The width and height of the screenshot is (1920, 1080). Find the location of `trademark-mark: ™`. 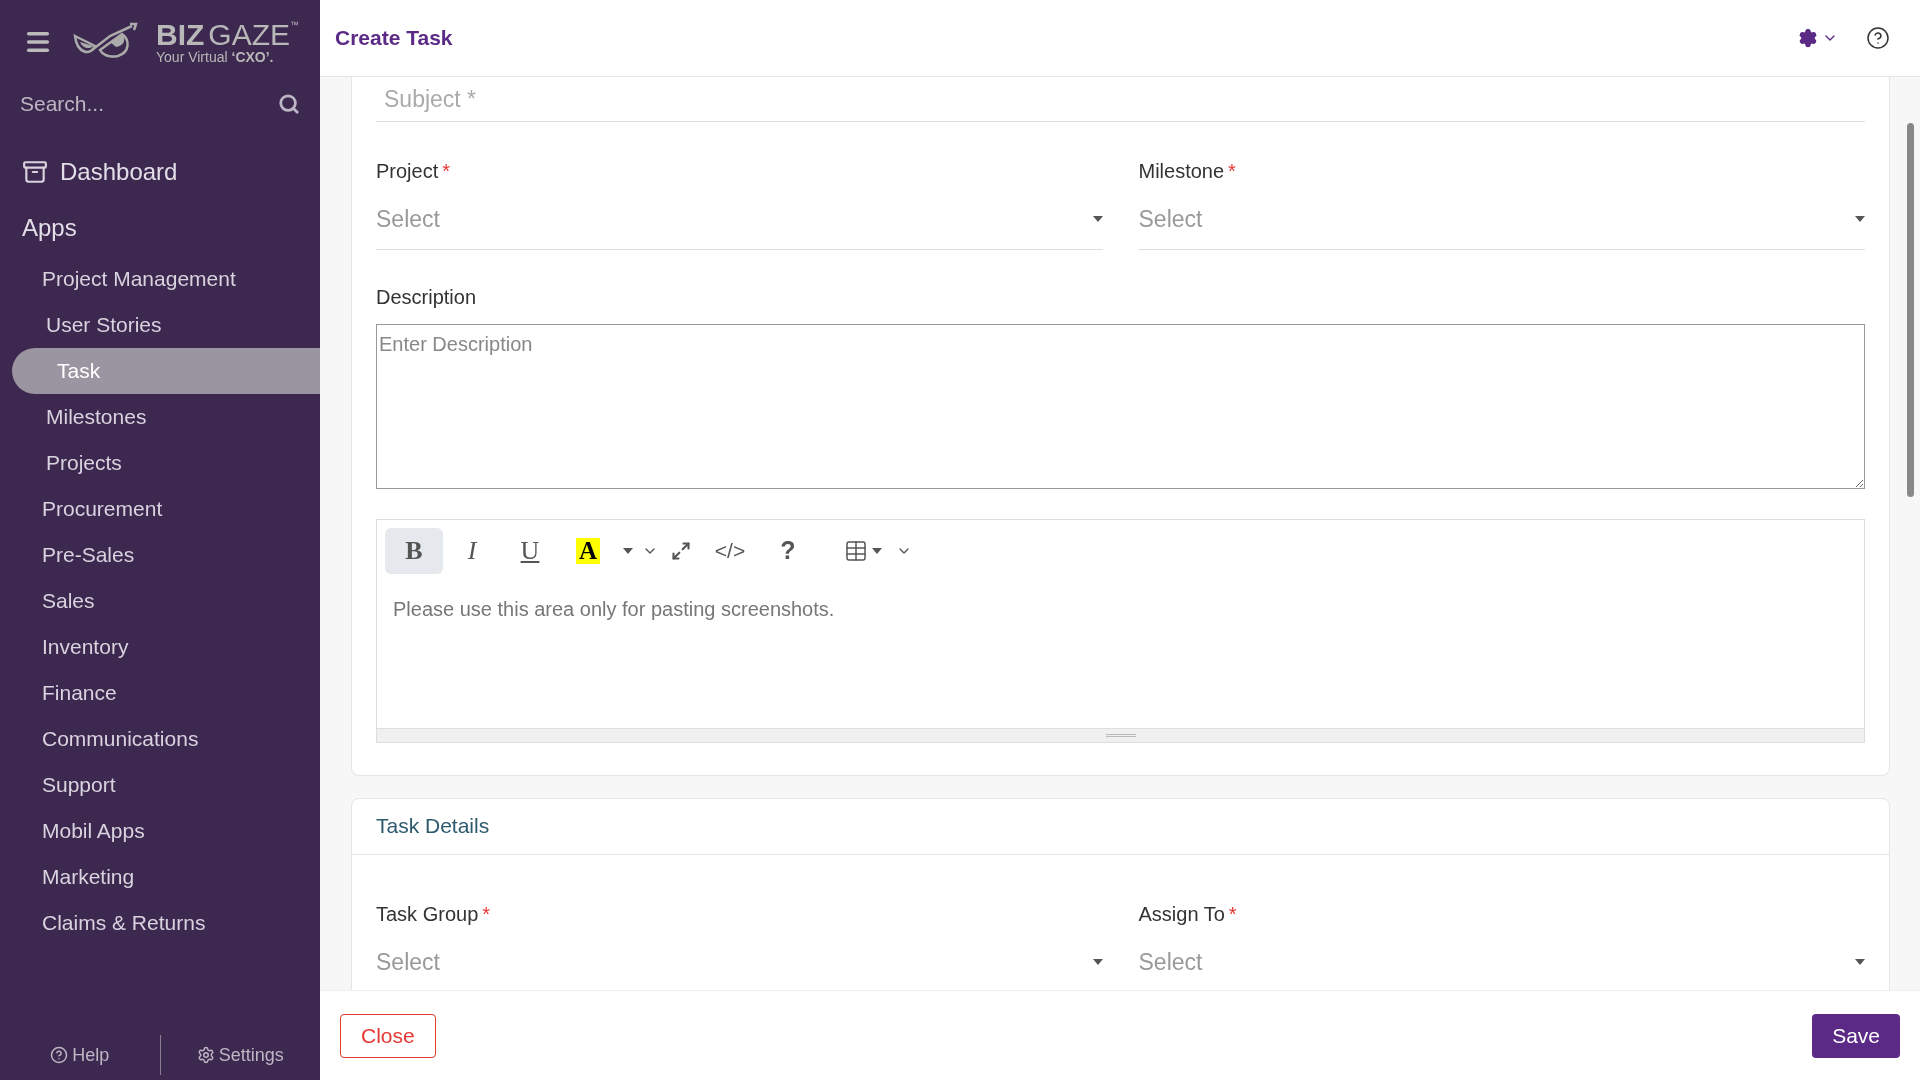

trademark-mark: ™ is located at coordinates (294, 25).